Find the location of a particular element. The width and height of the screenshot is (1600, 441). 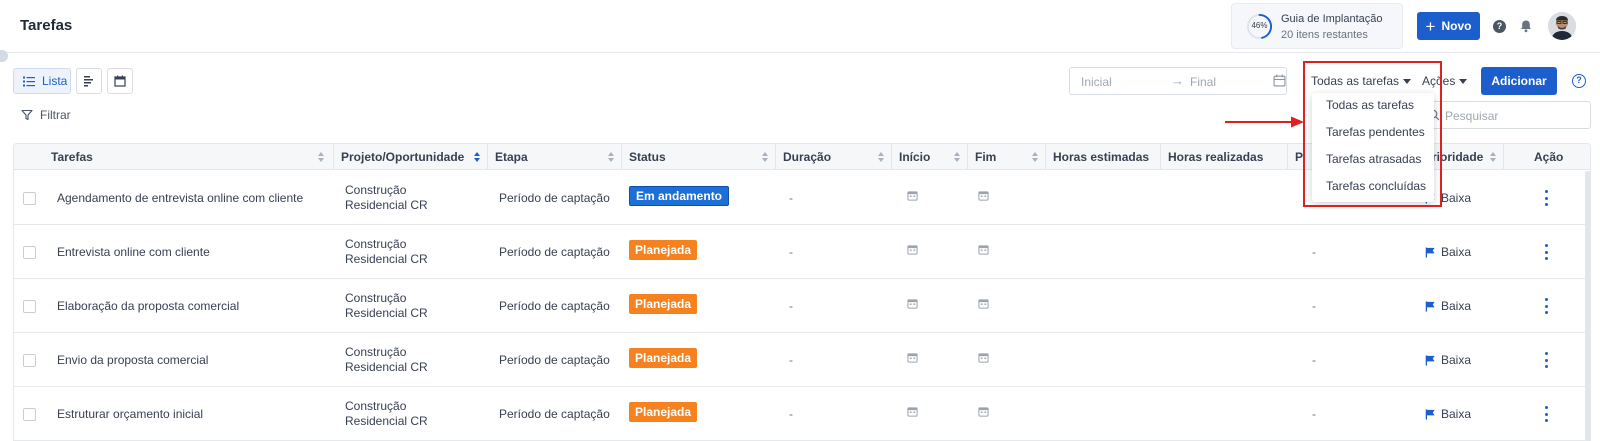

view-gantt-button is located at coordinates (89, 81).